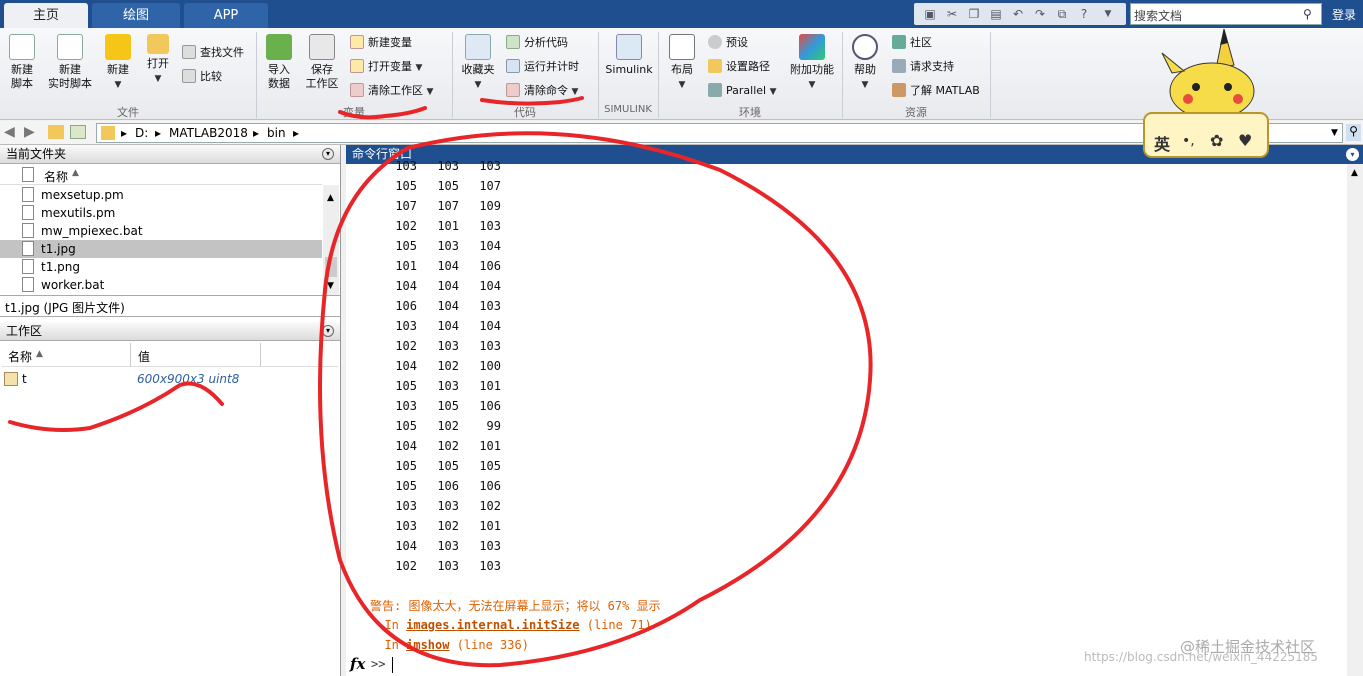 This screenshot has width=1363, height=676. I want to click on forward-icon: ▶, so click(29, 132).